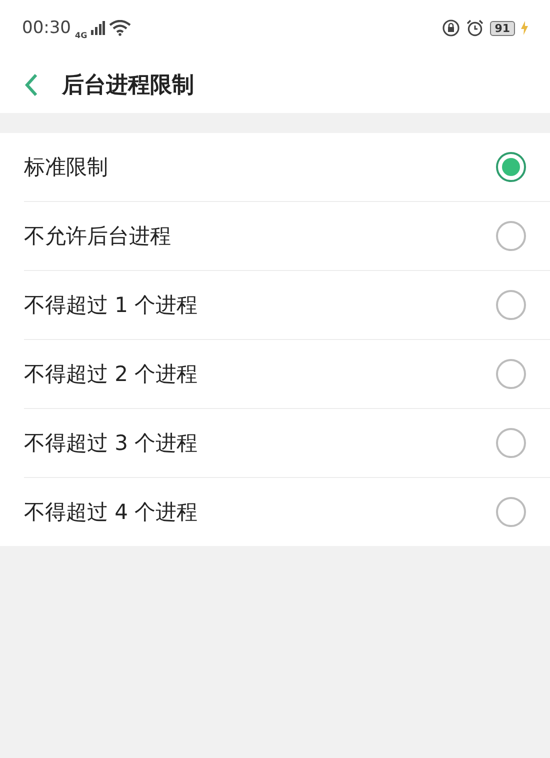 This screenshot has height=758, width=550. I want to click on option-row: 不得超过 3 个进程, so click(287, 443).